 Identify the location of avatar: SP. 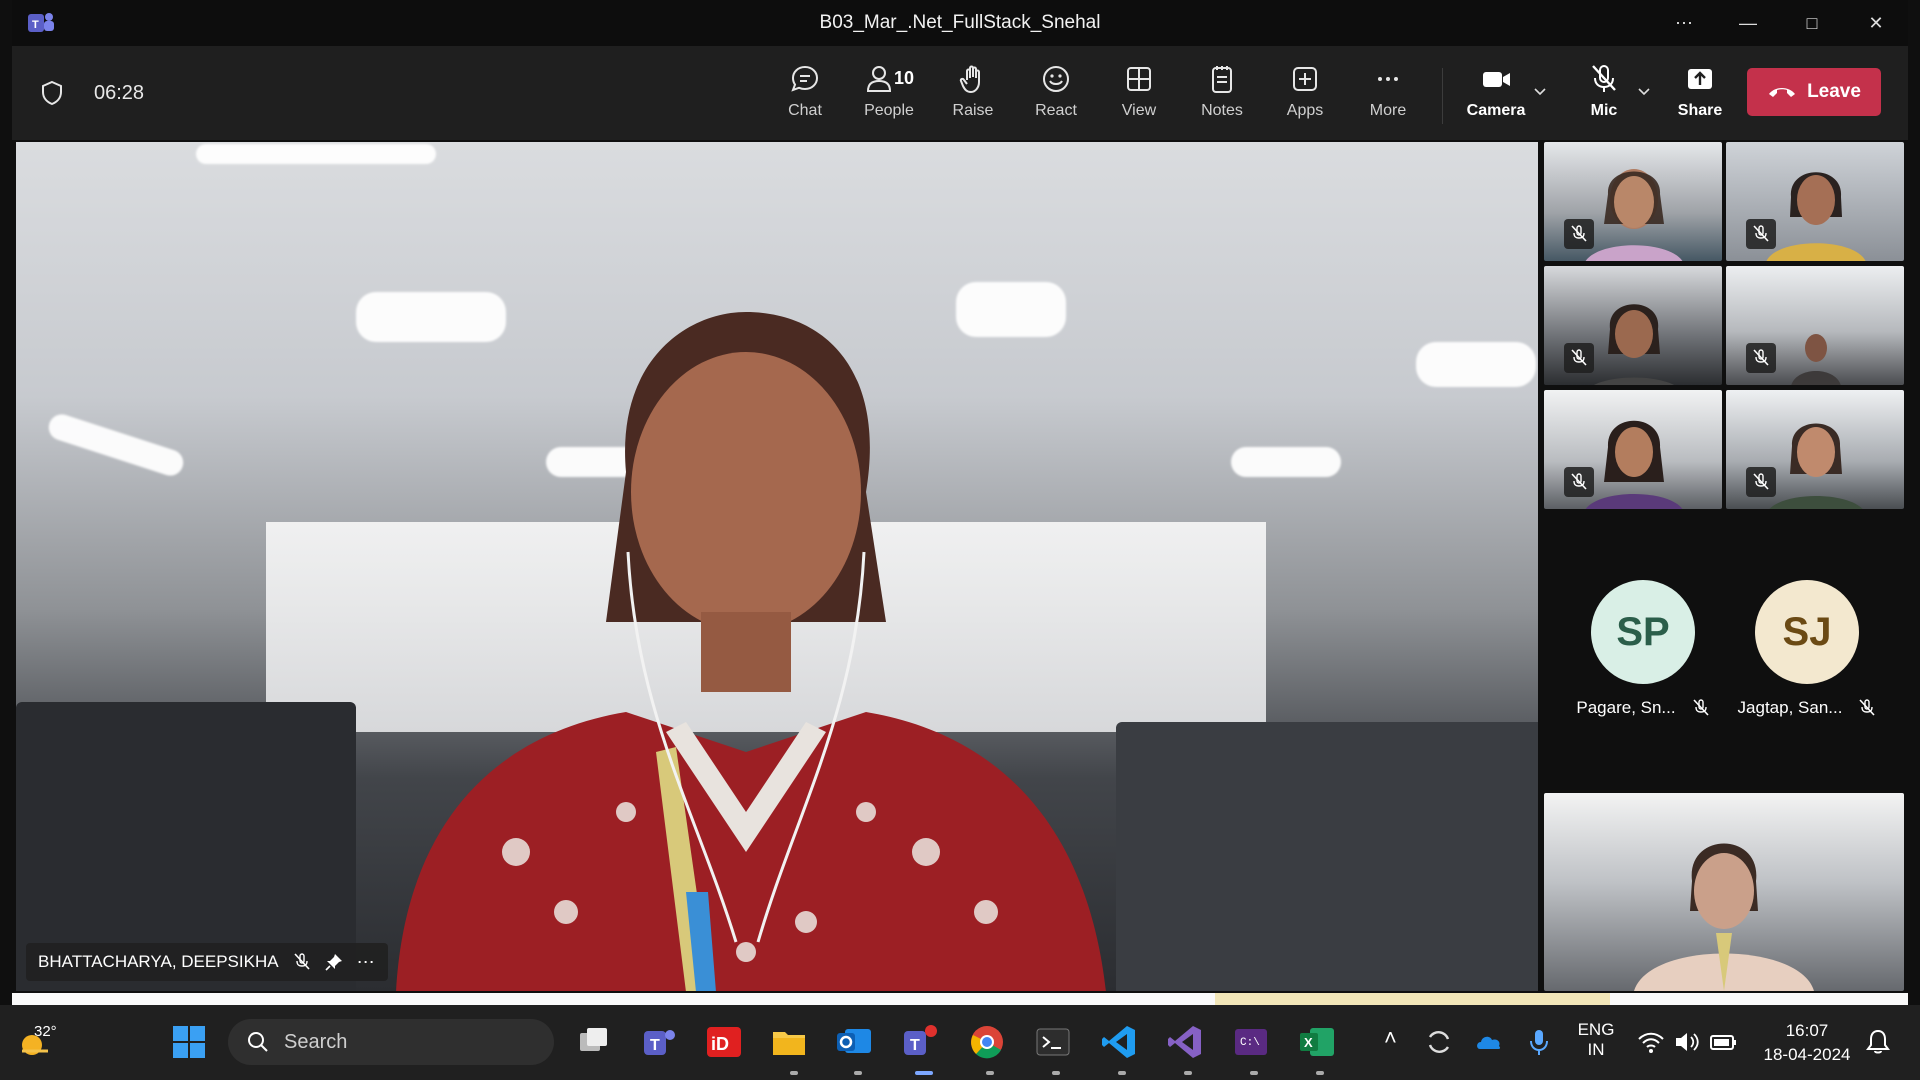
(1643, 632).